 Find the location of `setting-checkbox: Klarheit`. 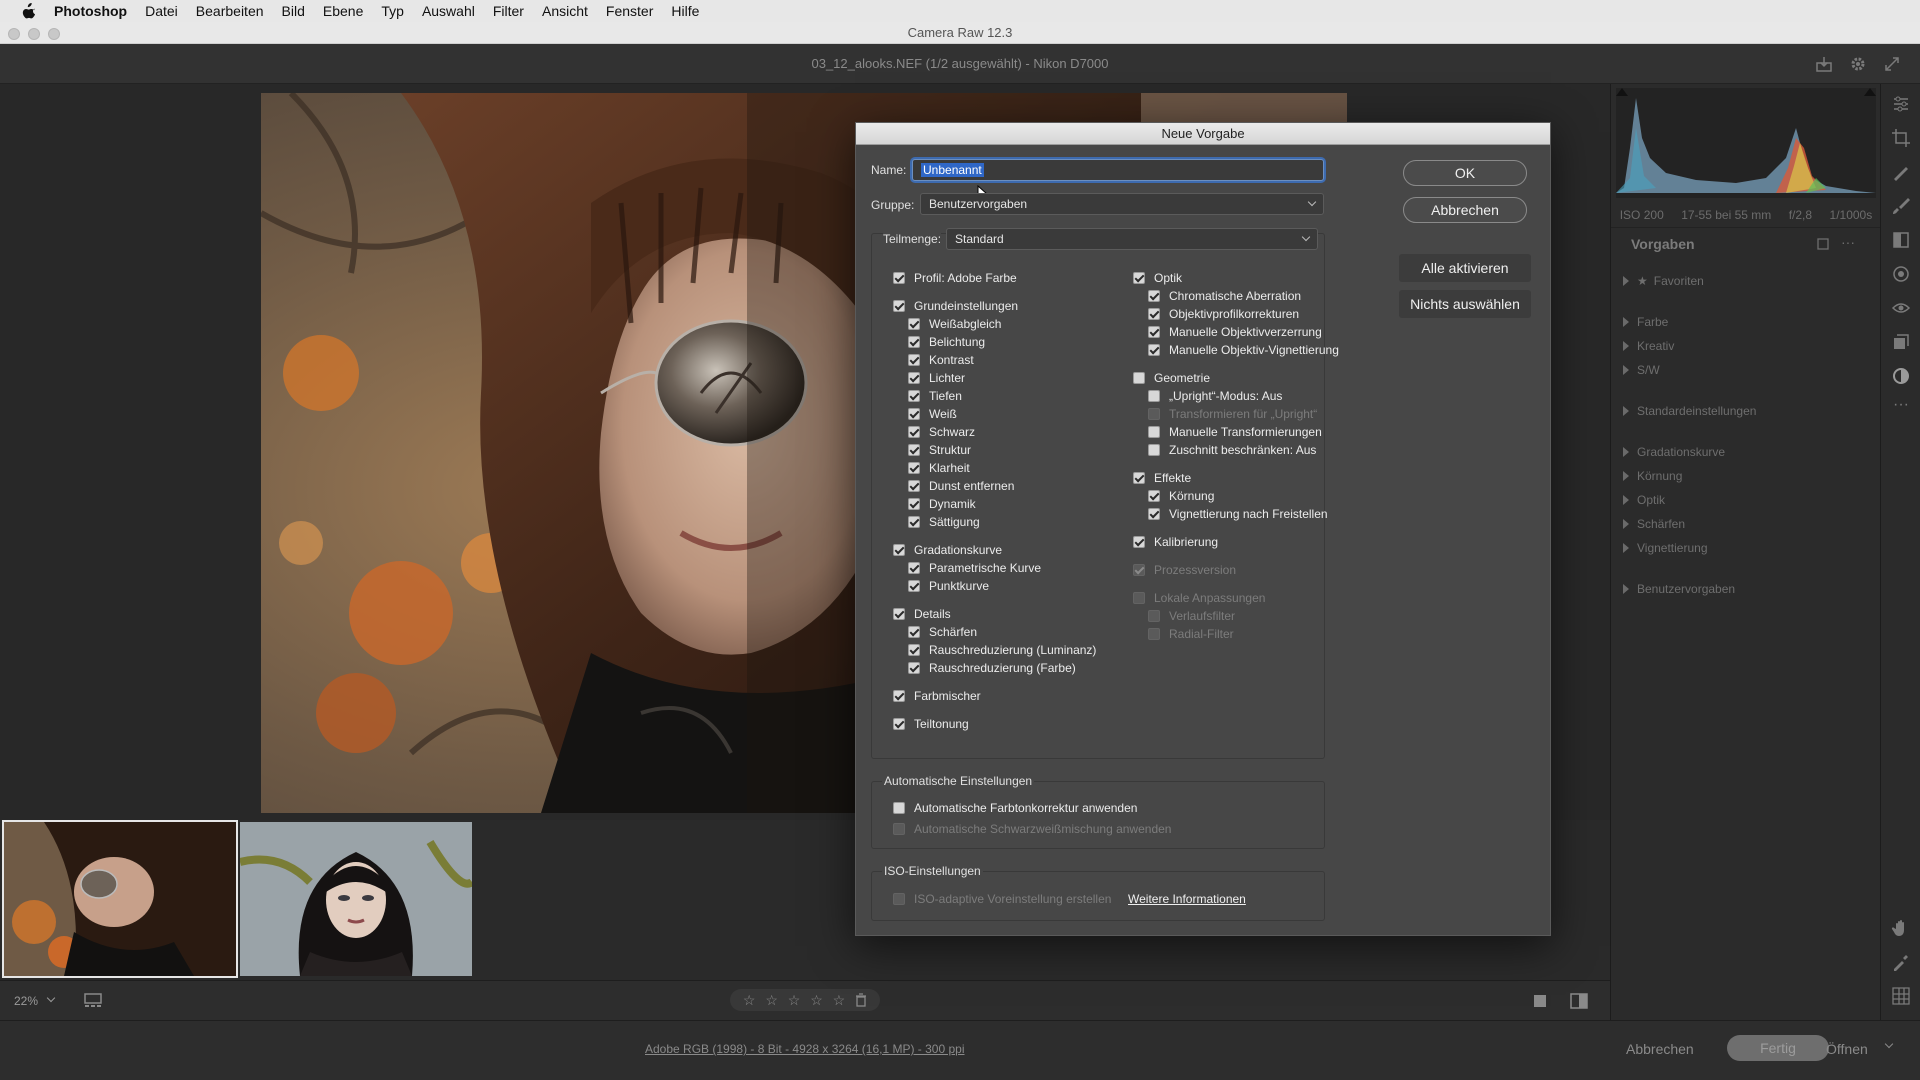

setting-checkbox: Klarheit is located at coordinates (939, 468).